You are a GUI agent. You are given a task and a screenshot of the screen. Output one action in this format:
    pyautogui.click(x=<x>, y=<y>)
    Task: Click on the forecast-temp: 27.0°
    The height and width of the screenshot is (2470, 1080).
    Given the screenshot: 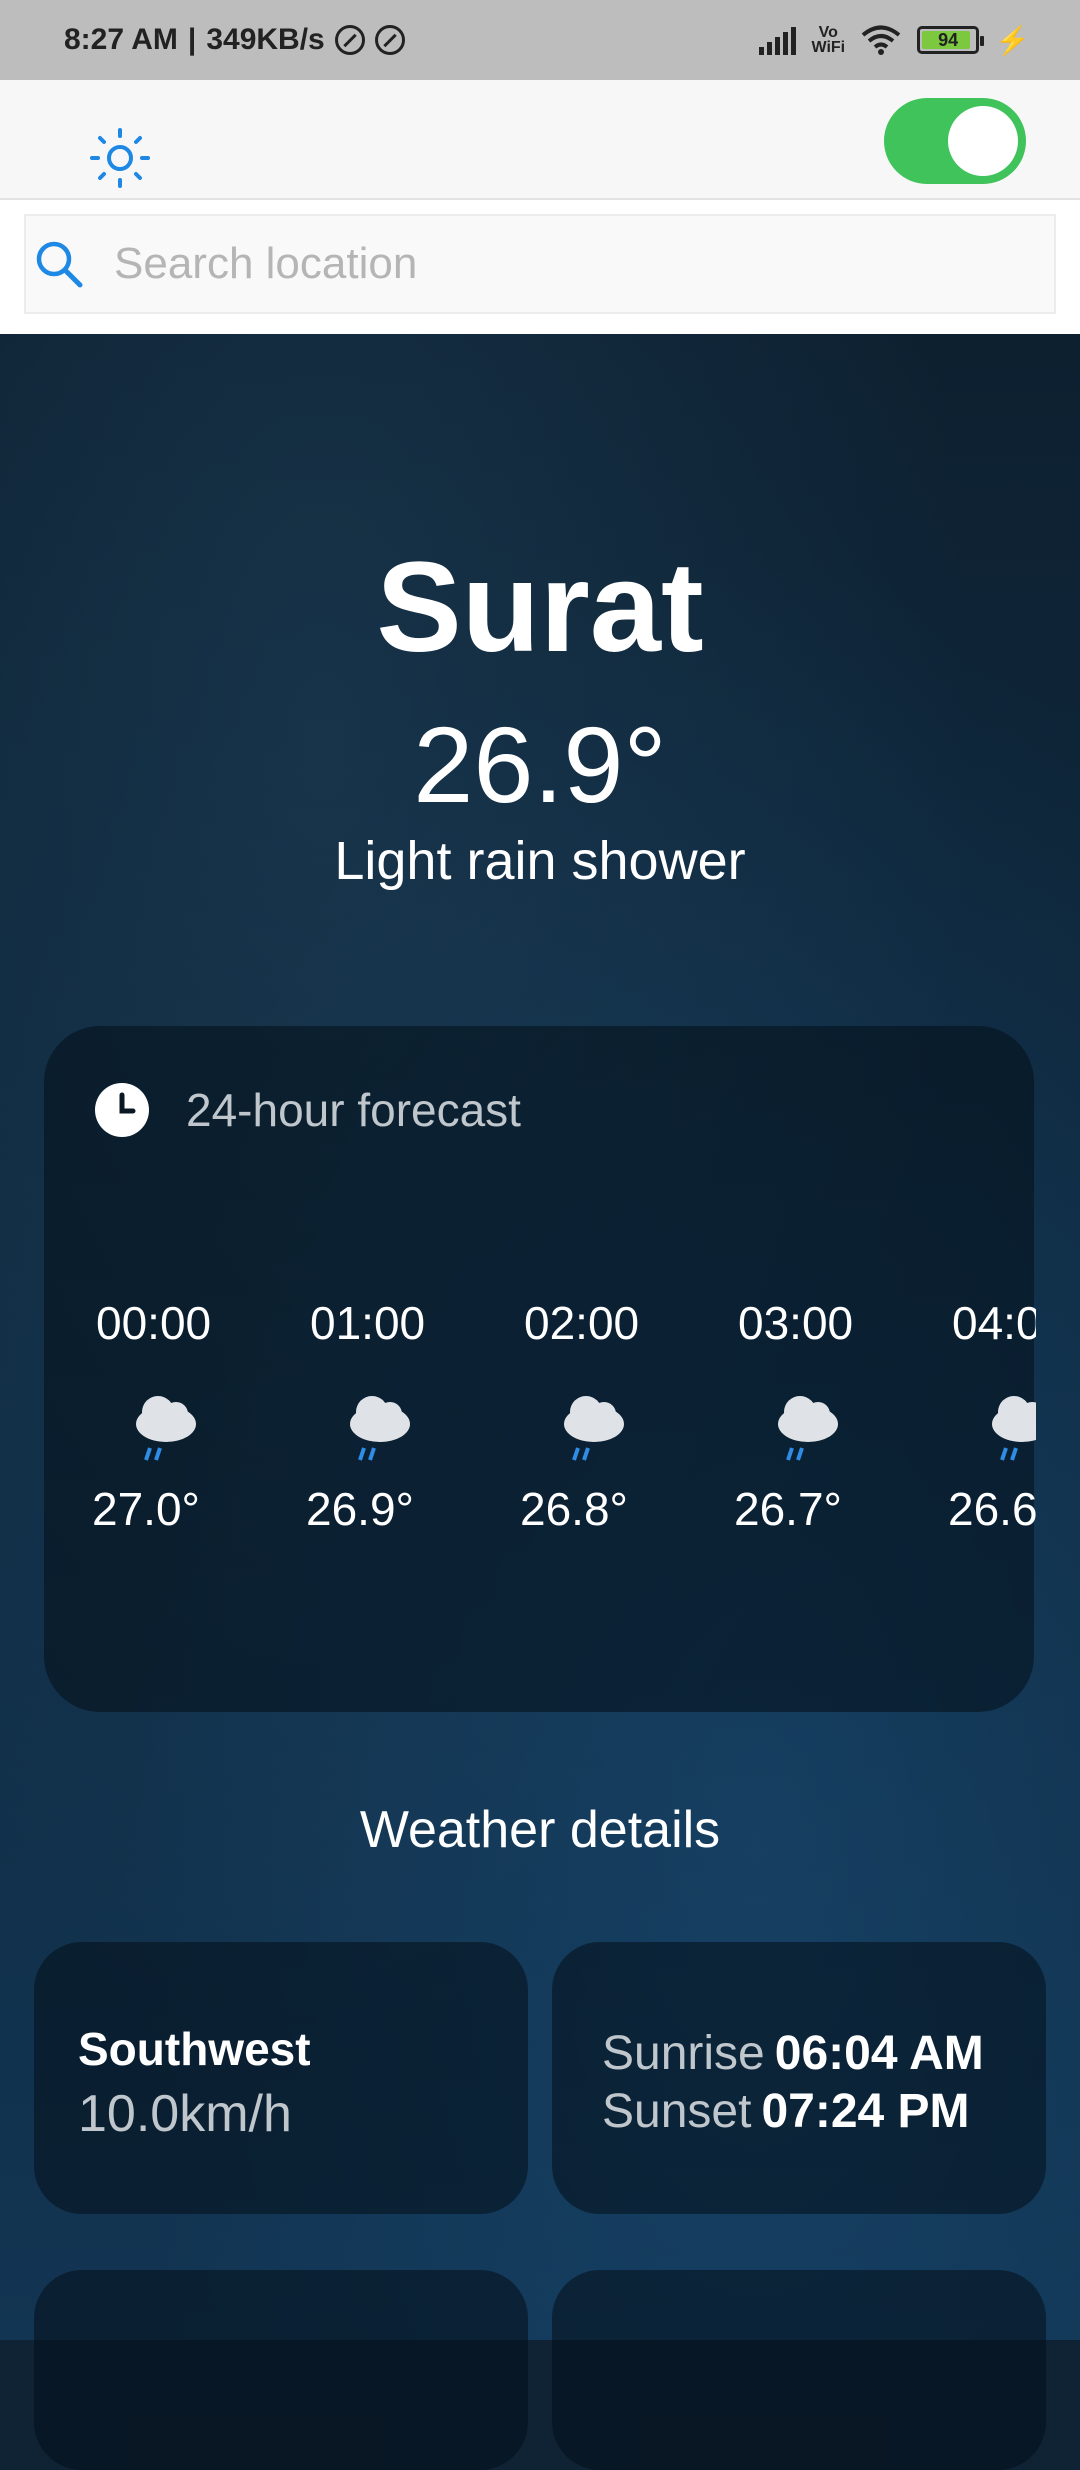 What is the action you would take?
    pyautogui.click(x=146, y=1509)
    